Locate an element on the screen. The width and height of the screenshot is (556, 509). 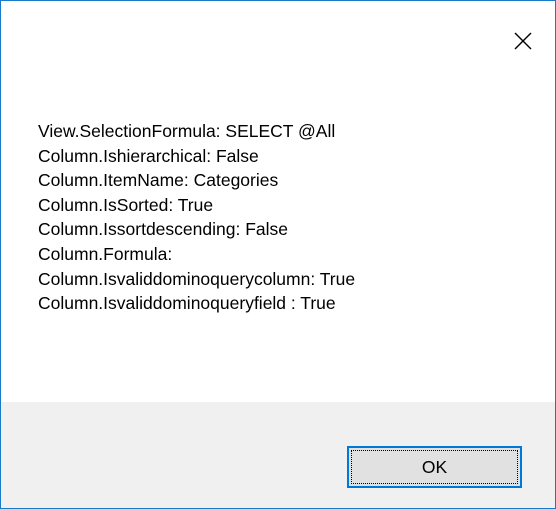
ok-button: OK is located at coordinates (434, 467).